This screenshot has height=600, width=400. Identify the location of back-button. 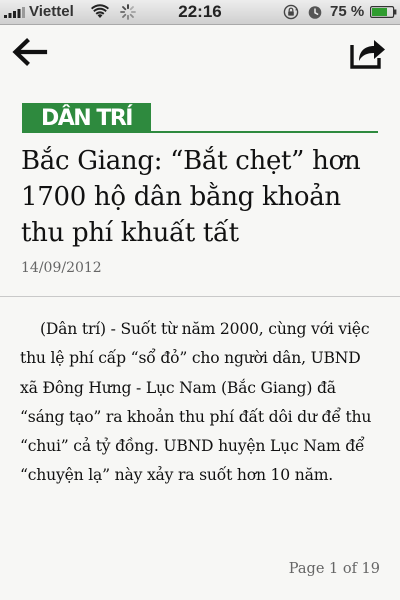
(31, 52).